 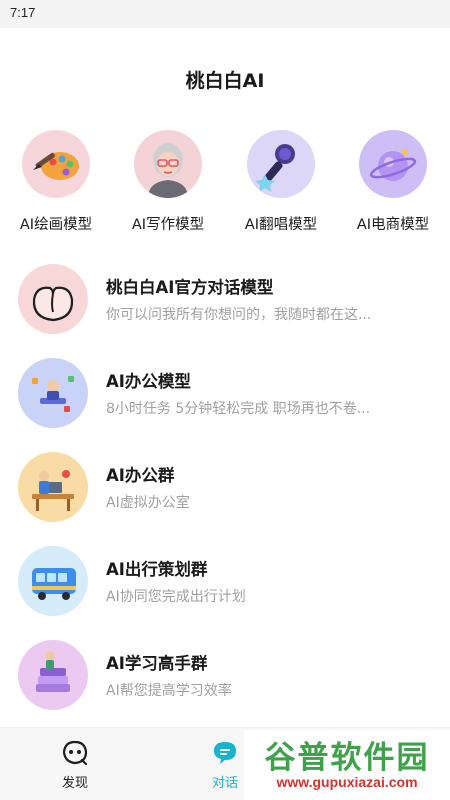 I want to click on paint-palette-icon, so click(x=56, y=164).